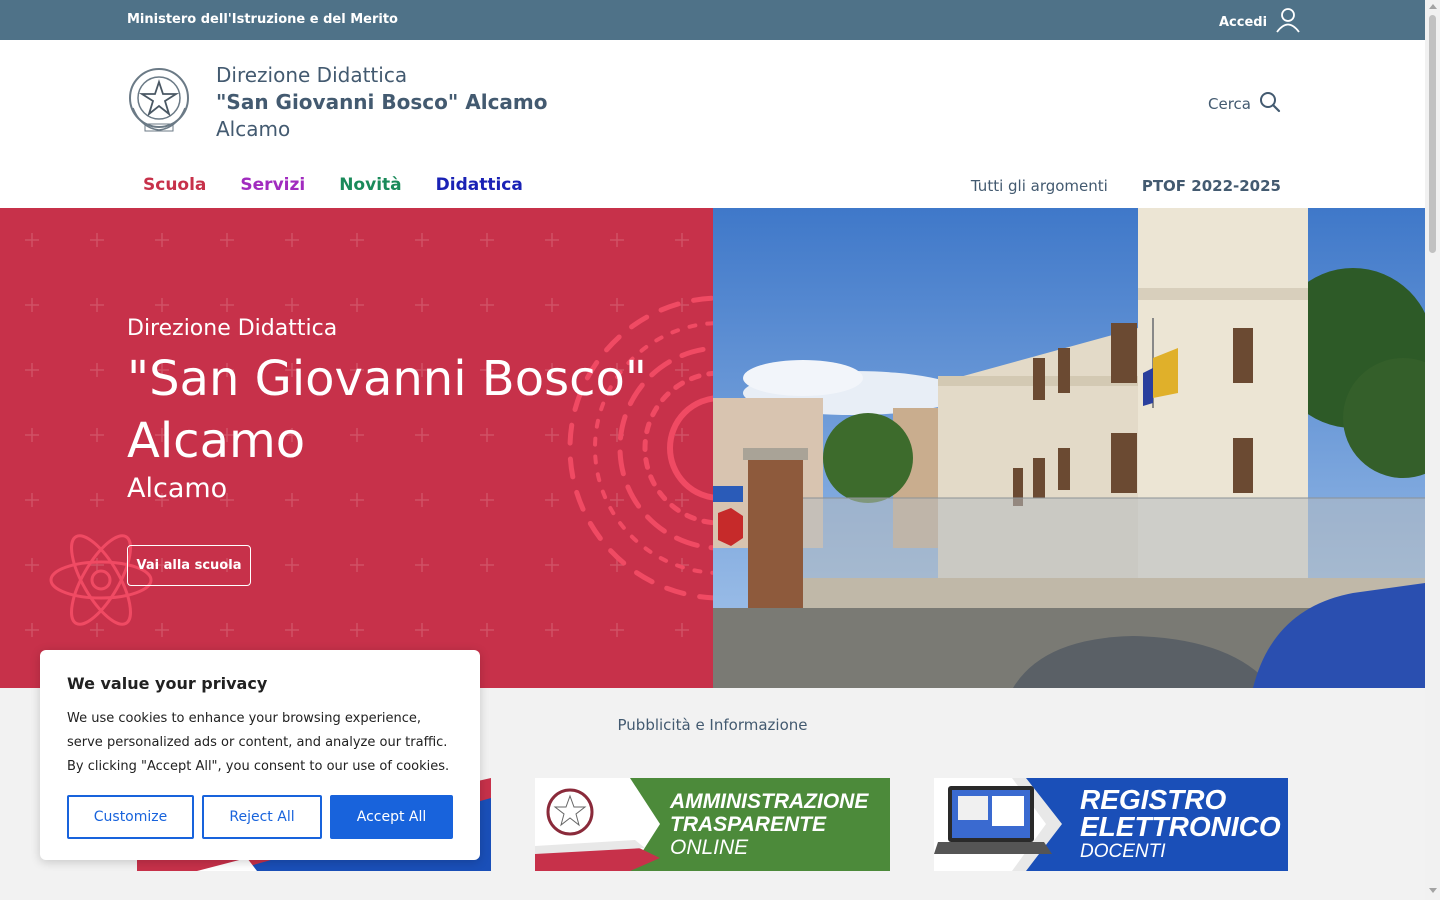 Image resolution: width=1440 pixels, height=900 pixels. Describe the element at coordinates (391, 817) in the screenshot. I see `accept-all-button: Accept All` at that location.